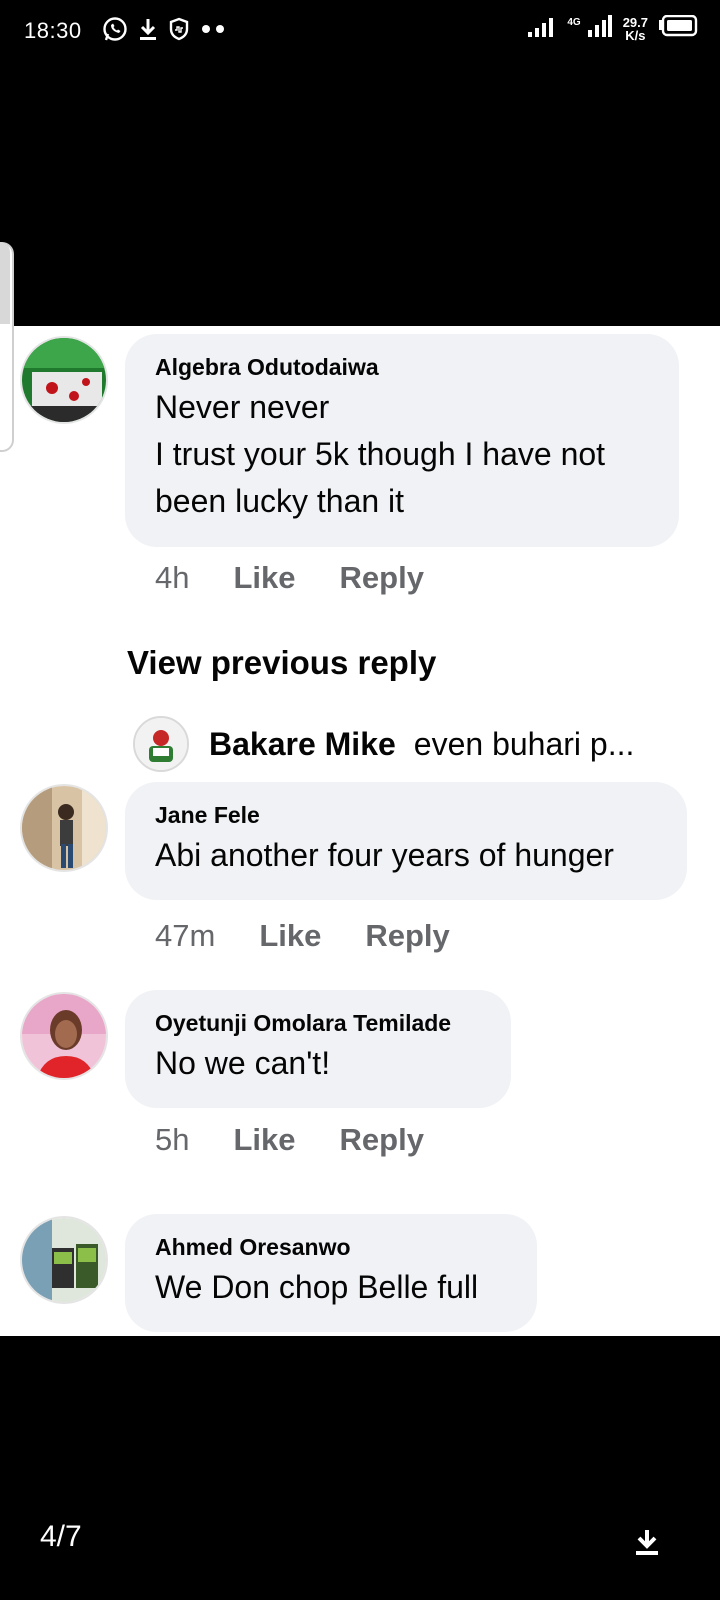 Image resolution: width=720 pixels, height=1600 pixels. Describe the element at coordinates (542, 28) in the screenshot. I see `signal-icon` at that location.